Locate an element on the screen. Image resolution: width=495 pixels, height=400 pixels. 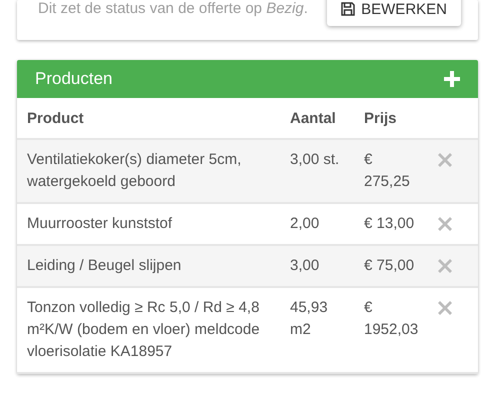
table-cell-text: Leiding / Beugel slijpen is located at coordinates (104, 266).